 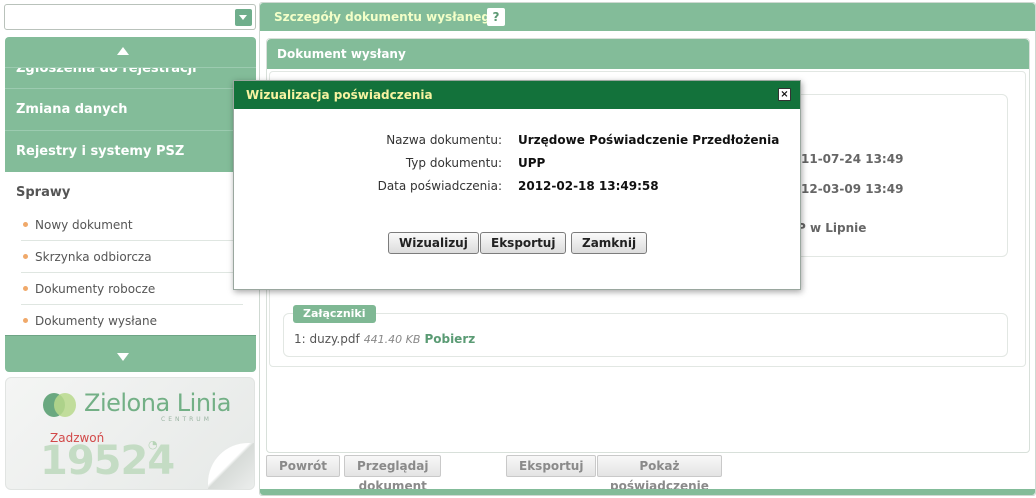 What do you see at coordinates (95, 289) in the screenshot?
I see `sidebar-item-label: Dokumenty robocze` at bounding box center [95, 289].